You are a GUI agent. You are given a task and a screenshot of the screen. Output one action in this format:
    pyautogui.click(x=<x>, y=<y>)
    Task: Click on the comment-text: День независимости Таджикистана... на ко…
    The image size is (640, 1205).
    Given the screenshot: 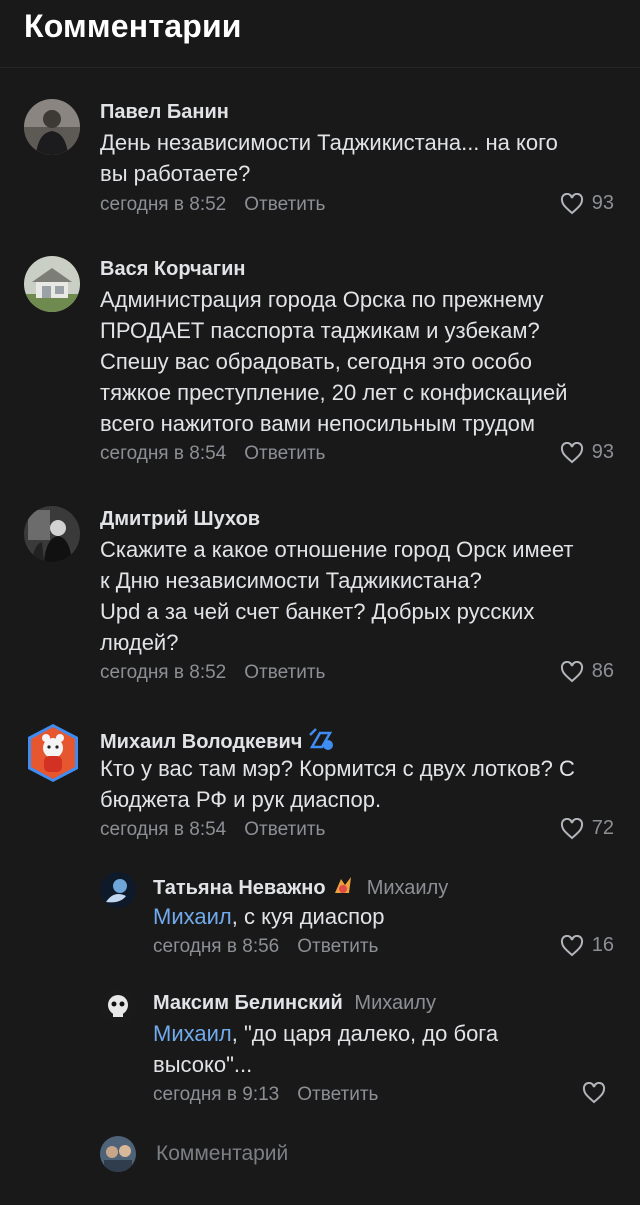 What is the action you would take?
    pyautogui.click(x=329, y=158)
    